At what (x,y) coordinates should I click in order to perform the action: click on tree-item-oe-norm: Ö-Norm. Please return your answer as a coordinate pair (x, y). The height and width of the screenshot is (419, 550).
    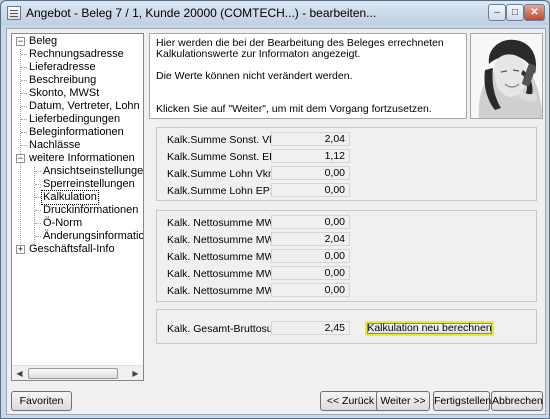
    Looking at the image, I should click on (62, 223).